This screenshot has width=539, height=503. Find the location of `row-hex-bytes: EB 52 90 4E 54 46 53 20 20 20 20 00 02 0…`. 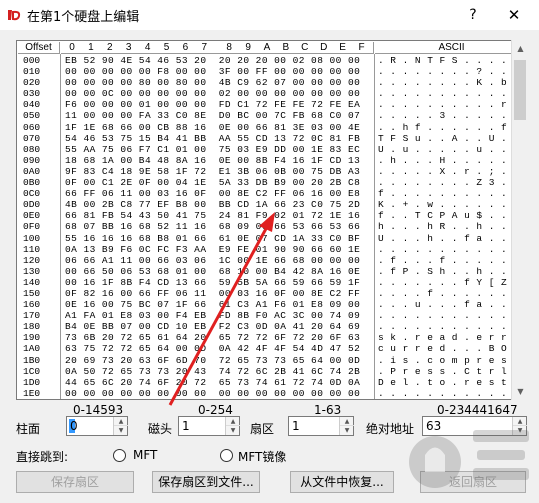

row-hex-bytes: EB 52 90 4E 54 46 53 20 20 20 20 00 02 0… is located at coordinates (212, 60).